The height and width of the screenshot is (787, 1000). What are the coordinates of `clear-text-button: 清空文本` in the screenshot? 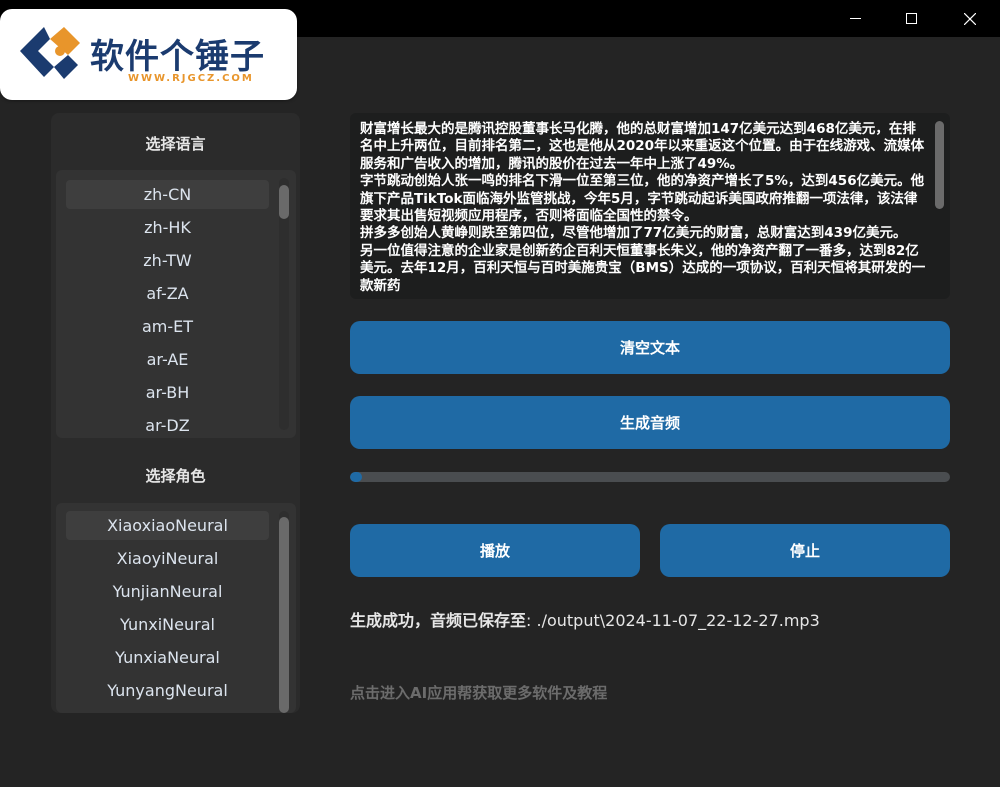 It's located at (650, 347).